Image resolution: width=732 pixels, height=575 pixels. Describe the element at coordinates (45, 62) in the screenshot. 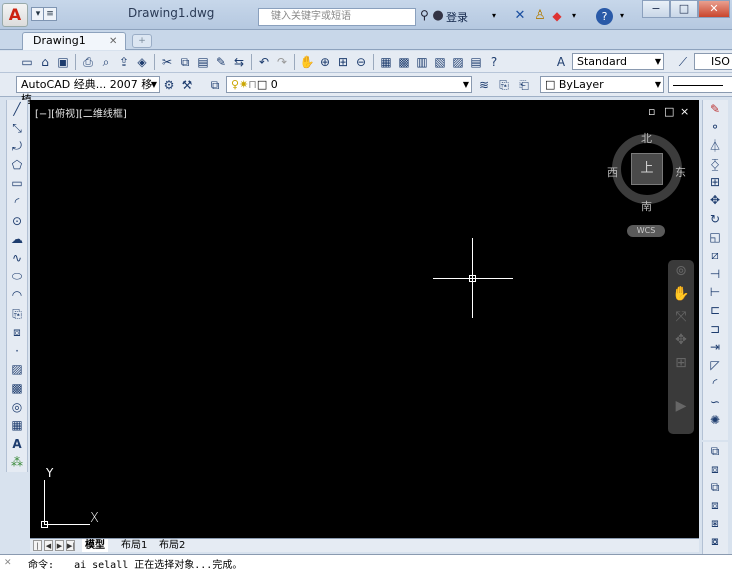

I see `open-file-icon: ⌂` at that location.